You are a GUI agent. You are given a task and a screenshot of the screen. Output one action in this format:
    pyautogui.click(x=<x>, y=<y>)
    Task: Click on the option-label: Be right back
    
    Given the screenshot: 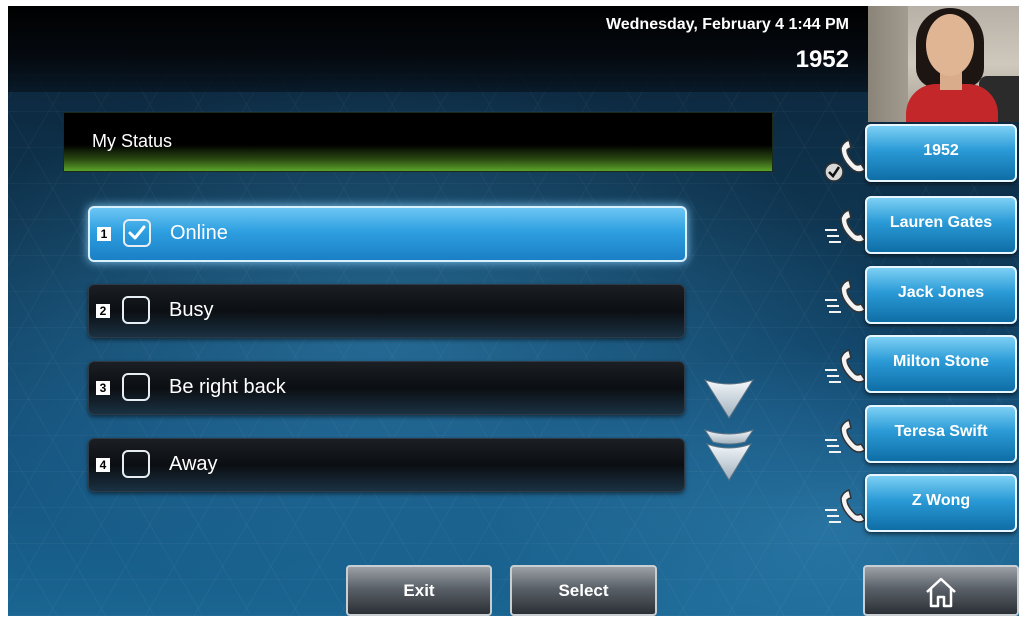 What is the action you would take?
    pyautogui.click(x=227, y=387)
    